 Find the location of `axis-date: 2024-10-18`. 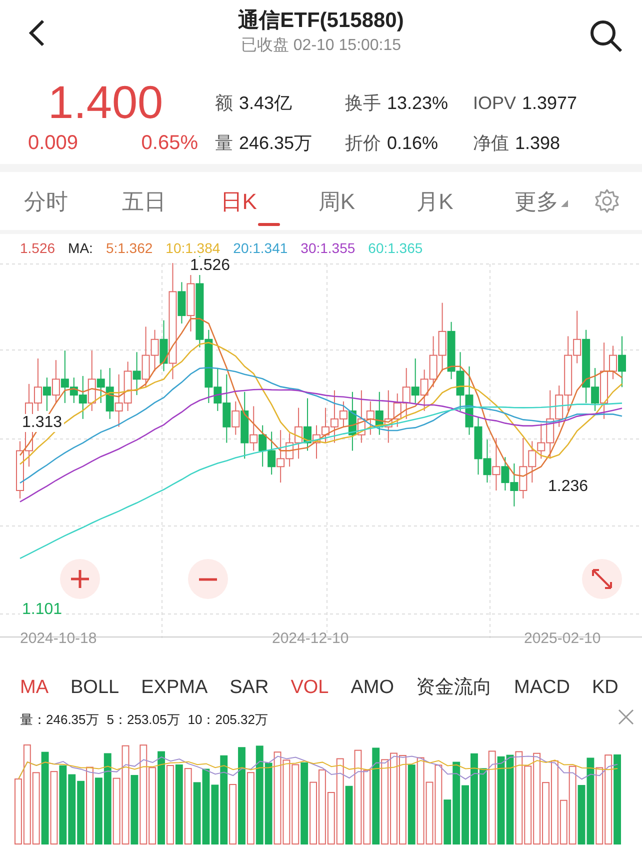

axis-date: 2024-10-18 is located at coordinates (58, 639).